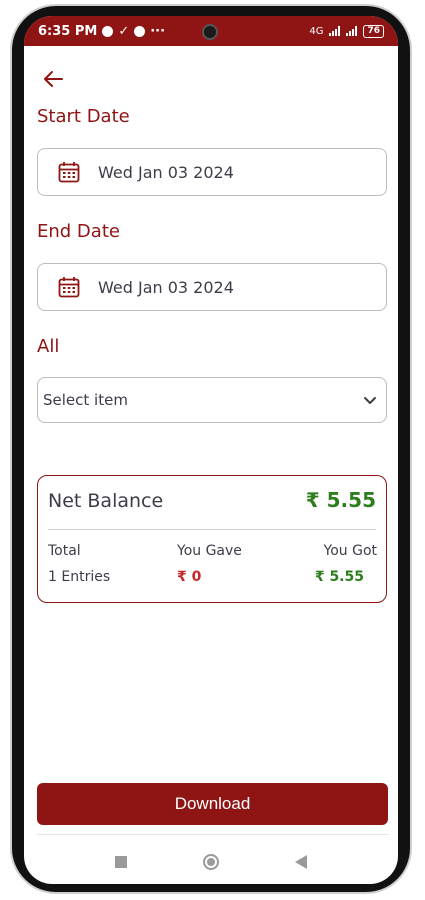  What do you see at coordinates (106, 501) in the screenshot?
I see `net-balance-label: Net Balance` at bounding box center [106, 501].